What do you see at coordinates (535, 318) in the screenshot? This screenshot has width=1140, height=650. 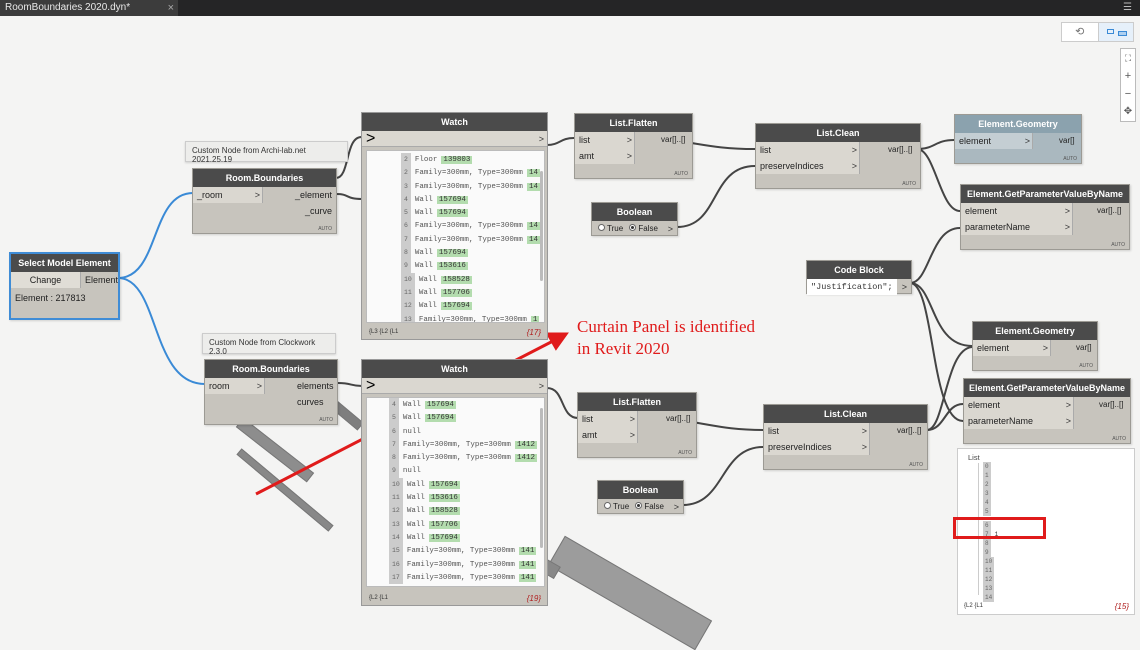 I see `element-id-badge: 1` at bounding box center [535, 318].